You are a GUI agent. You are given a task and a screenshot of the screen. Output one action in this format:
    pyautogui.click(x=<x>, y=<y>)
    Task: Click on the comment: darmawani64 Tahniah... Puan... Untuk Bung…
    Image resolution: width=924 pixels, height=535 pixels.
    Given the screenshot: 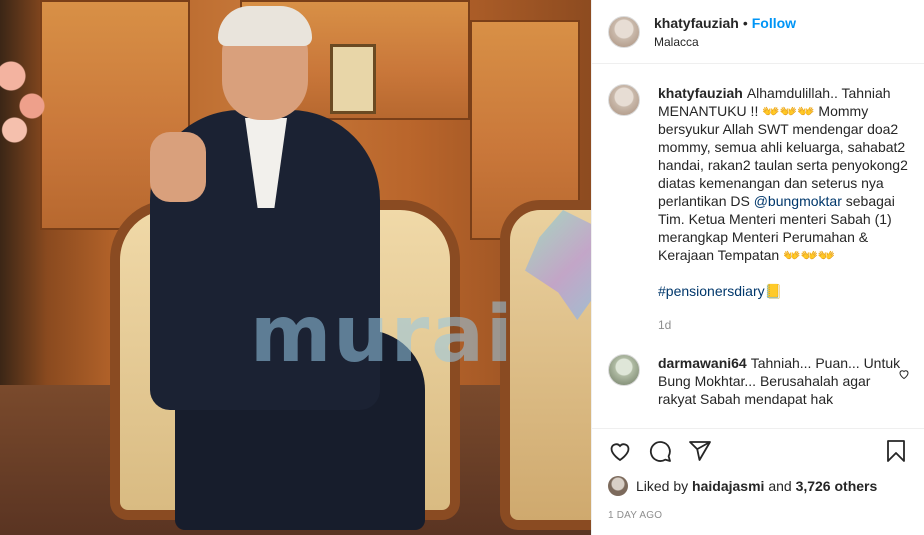 What is the action you would take?
    pyautogui.click(x=759, y=381)
    